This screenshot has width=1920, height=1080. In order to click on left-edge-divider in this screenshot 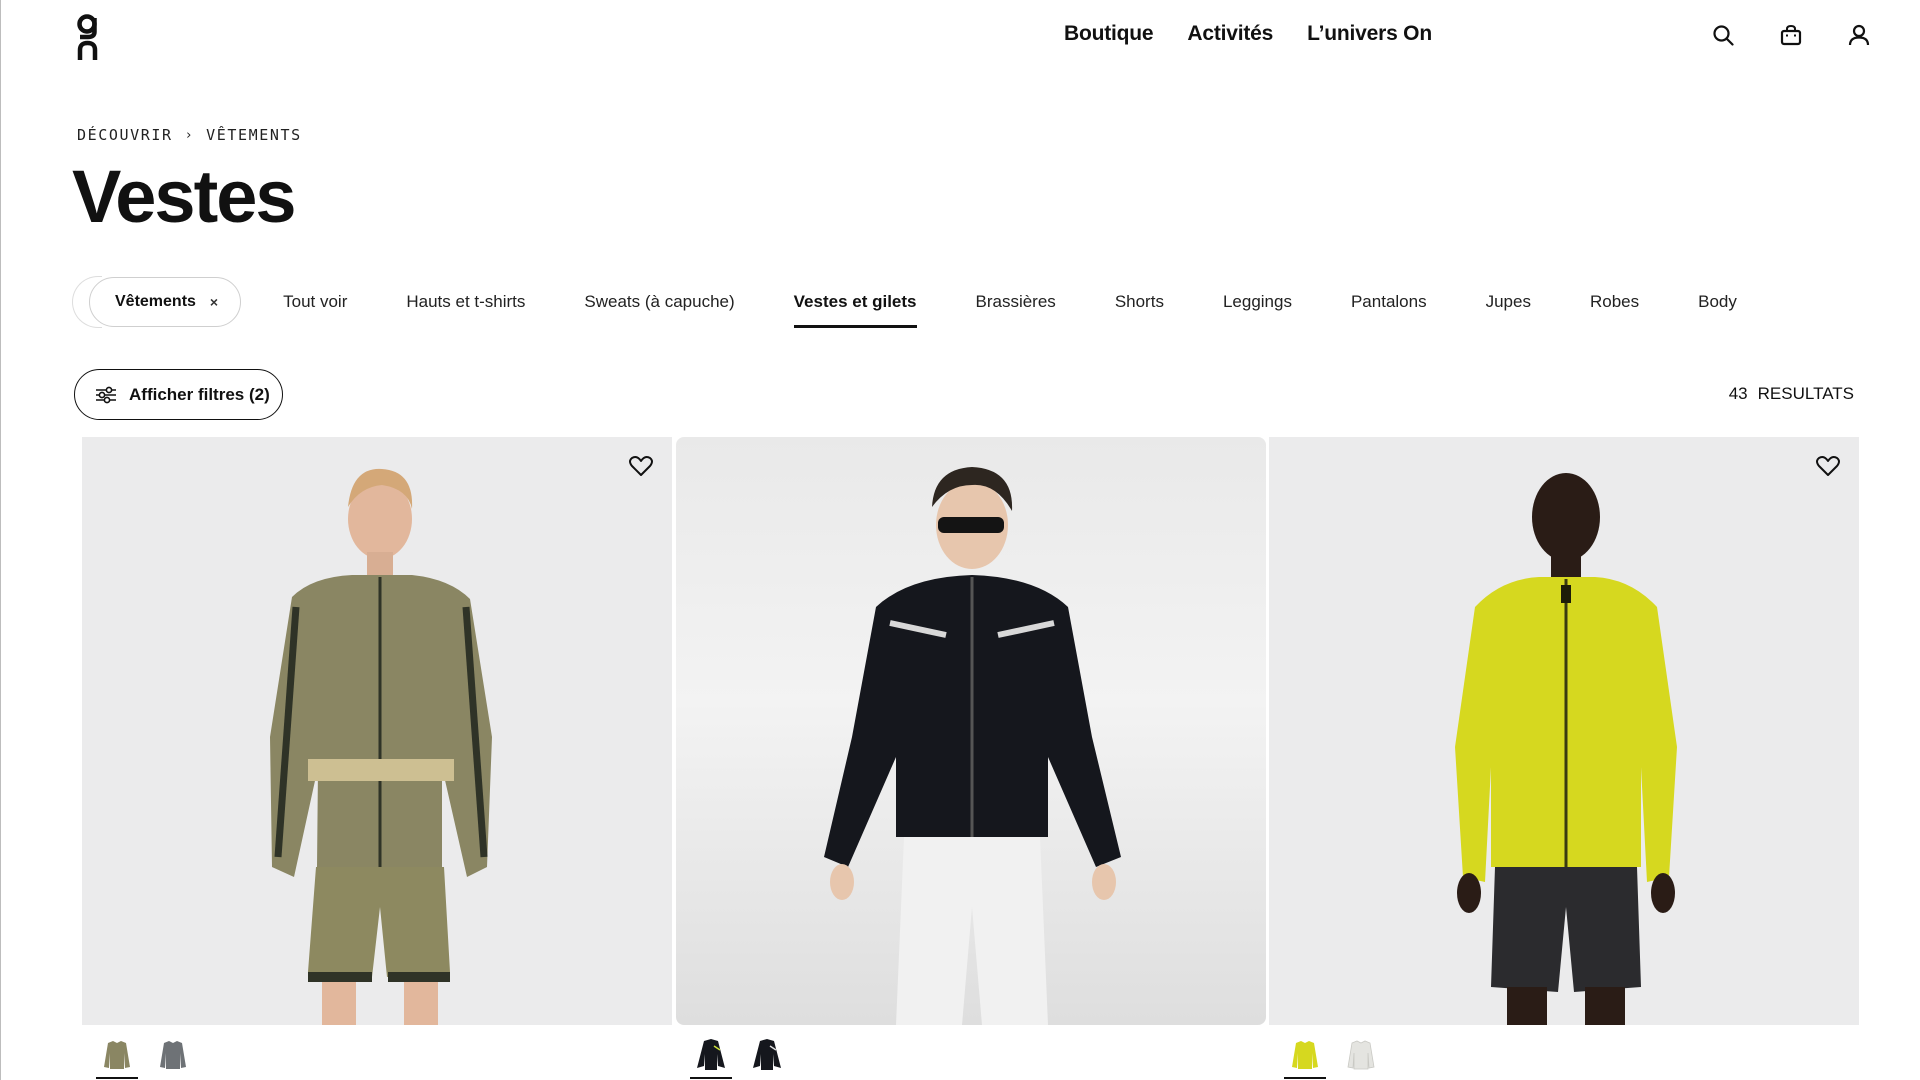, I will do `click(0, 540)`.